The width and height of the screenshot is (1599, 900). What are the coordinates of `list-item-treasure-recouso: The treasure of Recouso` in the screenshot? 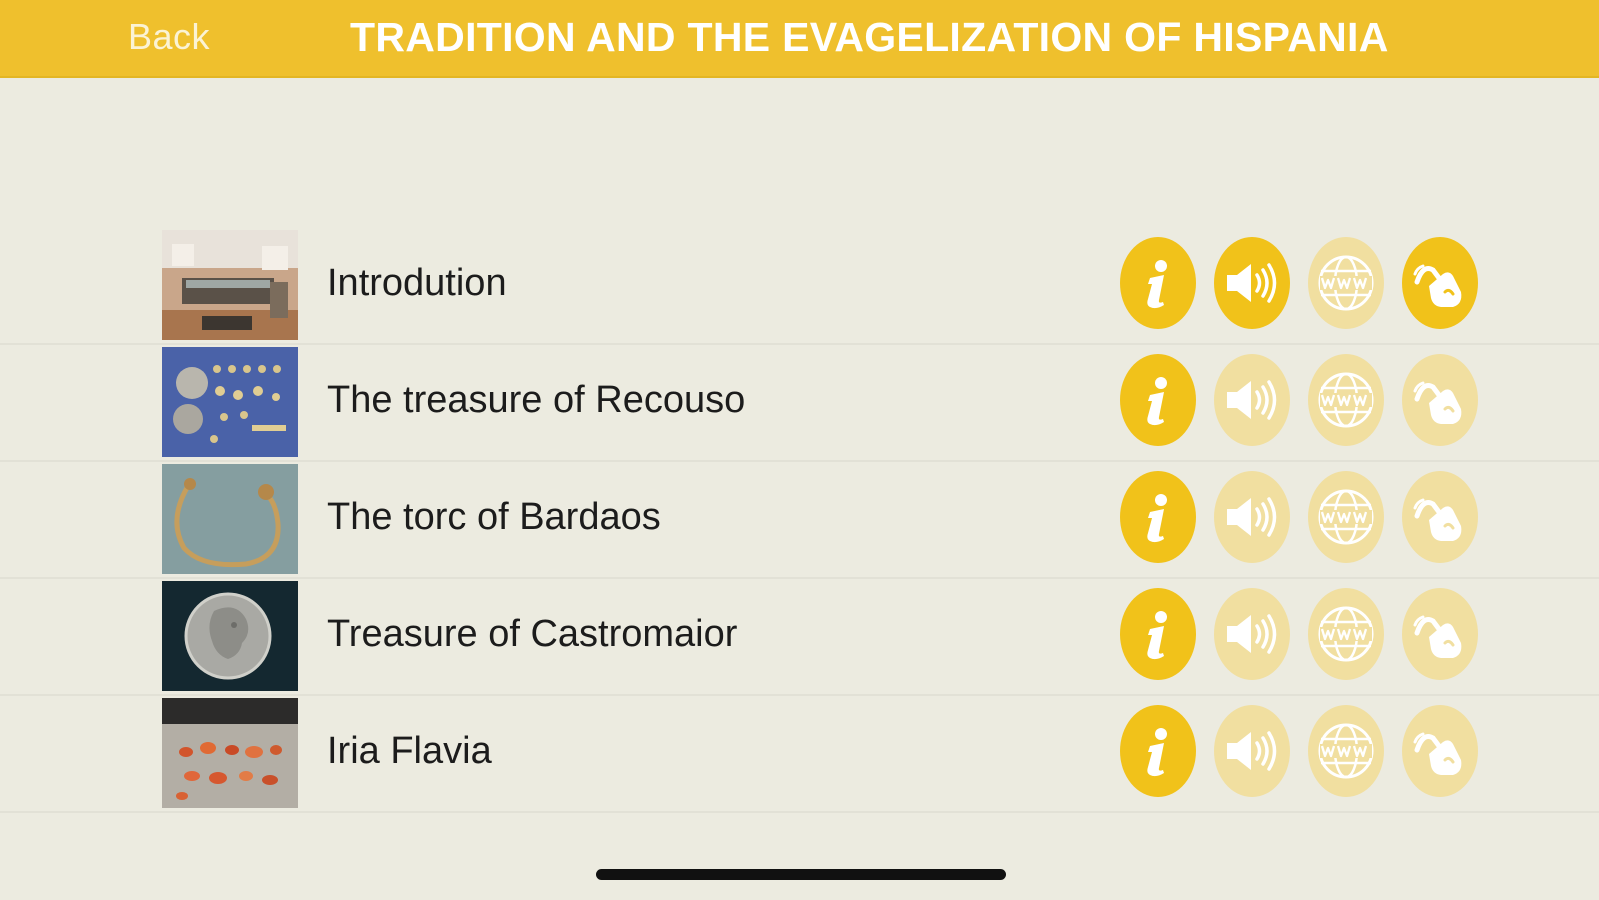 It's located at (799, 403).